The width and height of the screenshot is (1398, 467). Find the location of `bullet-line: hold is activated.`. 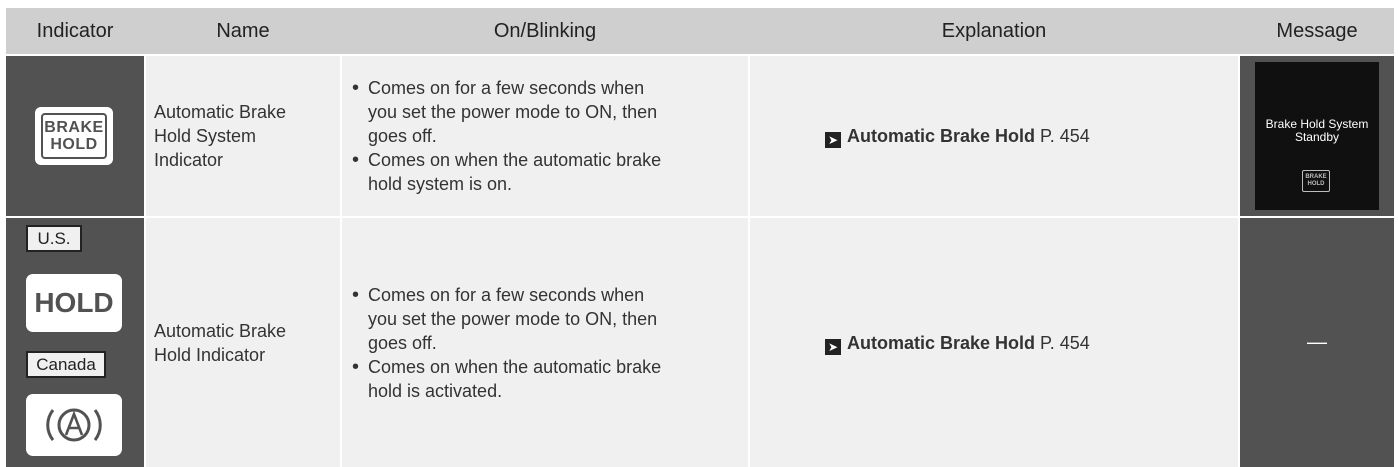

bullet-line: hold is activated. is located at coordinates (435, 390).